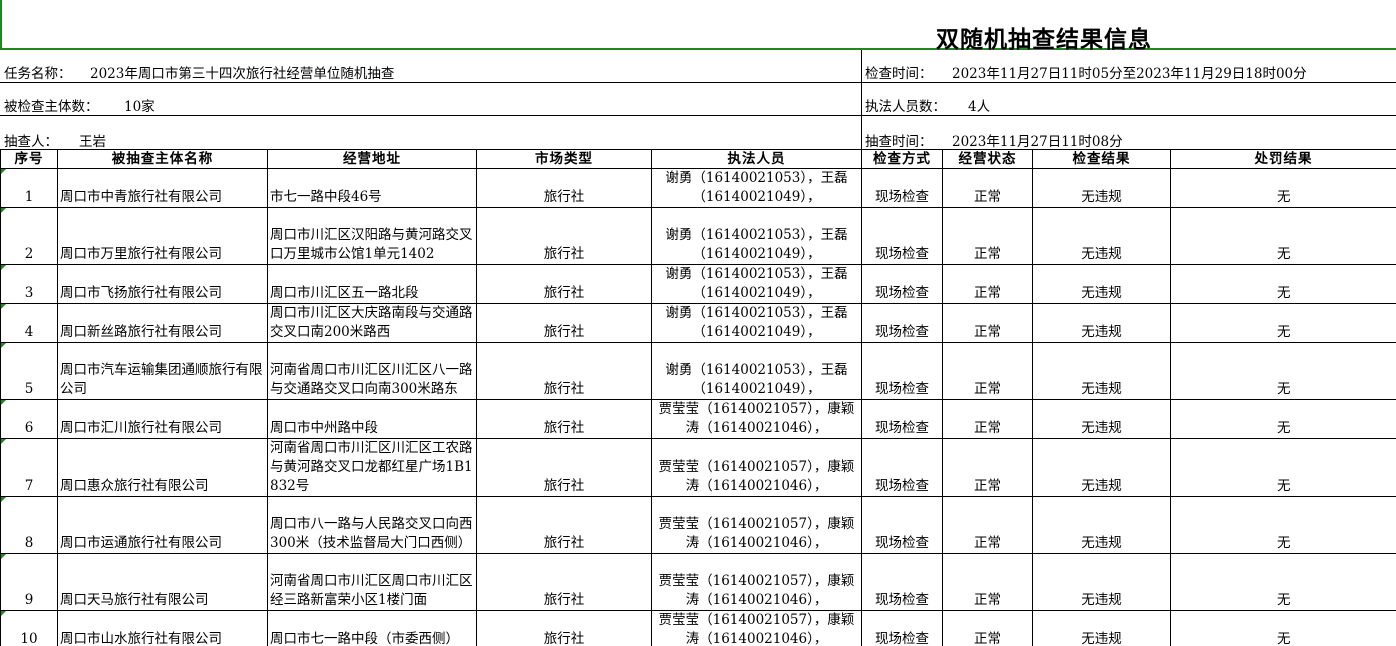 The height and width of the screenshot is (646, 1396). What do you see at coordinates (162, 188) in the screenshot?
I see `row-subject-name: 周口市中青旅行社有限公司` at bounding box center [162, 188].